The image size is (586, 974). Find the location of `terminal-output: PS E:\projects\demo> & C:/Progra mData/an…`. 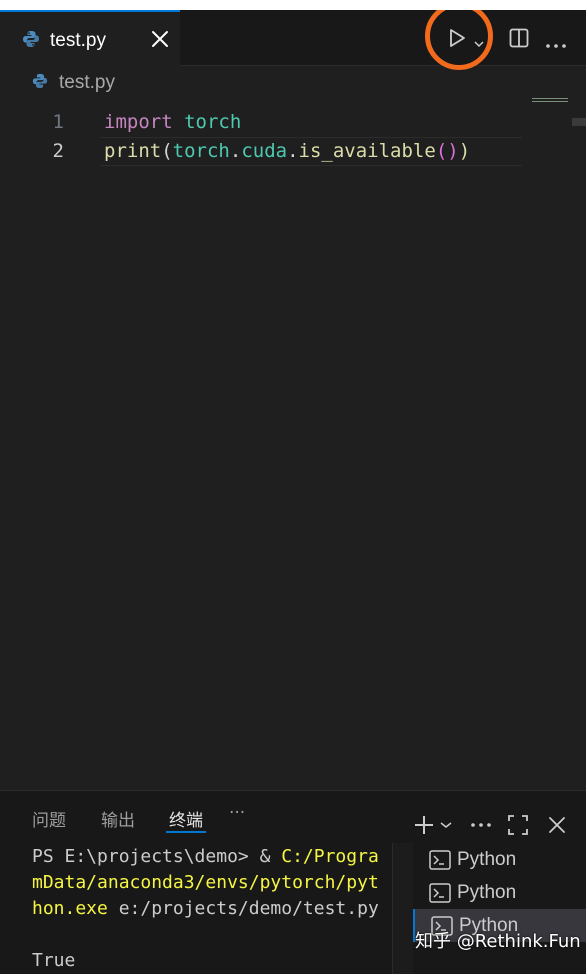

terminal-output: PS E:\projects\demo> & C:/Progra mData/an… is located at coordinates (212, 909).